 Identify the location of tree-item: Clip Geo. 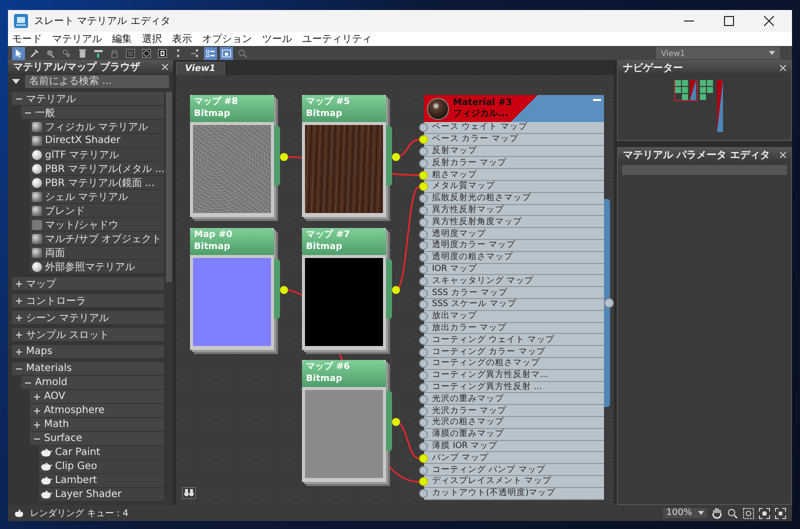
(101, 466).